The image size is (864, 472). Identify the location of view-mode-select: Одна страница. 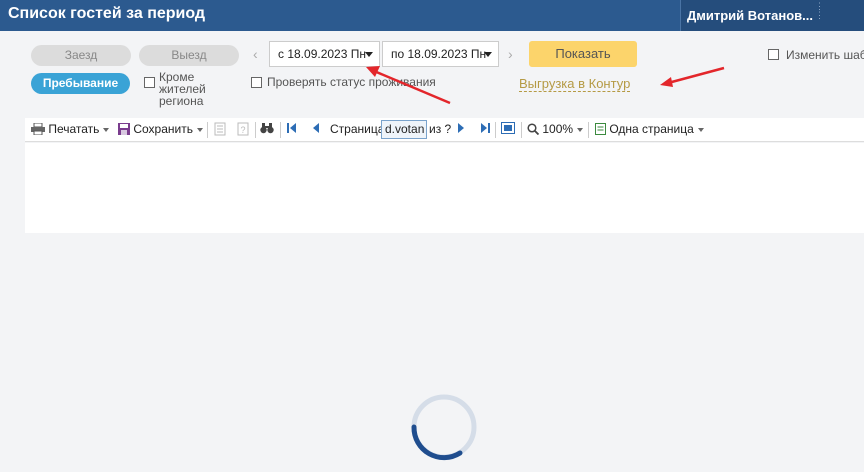
(649, 129).